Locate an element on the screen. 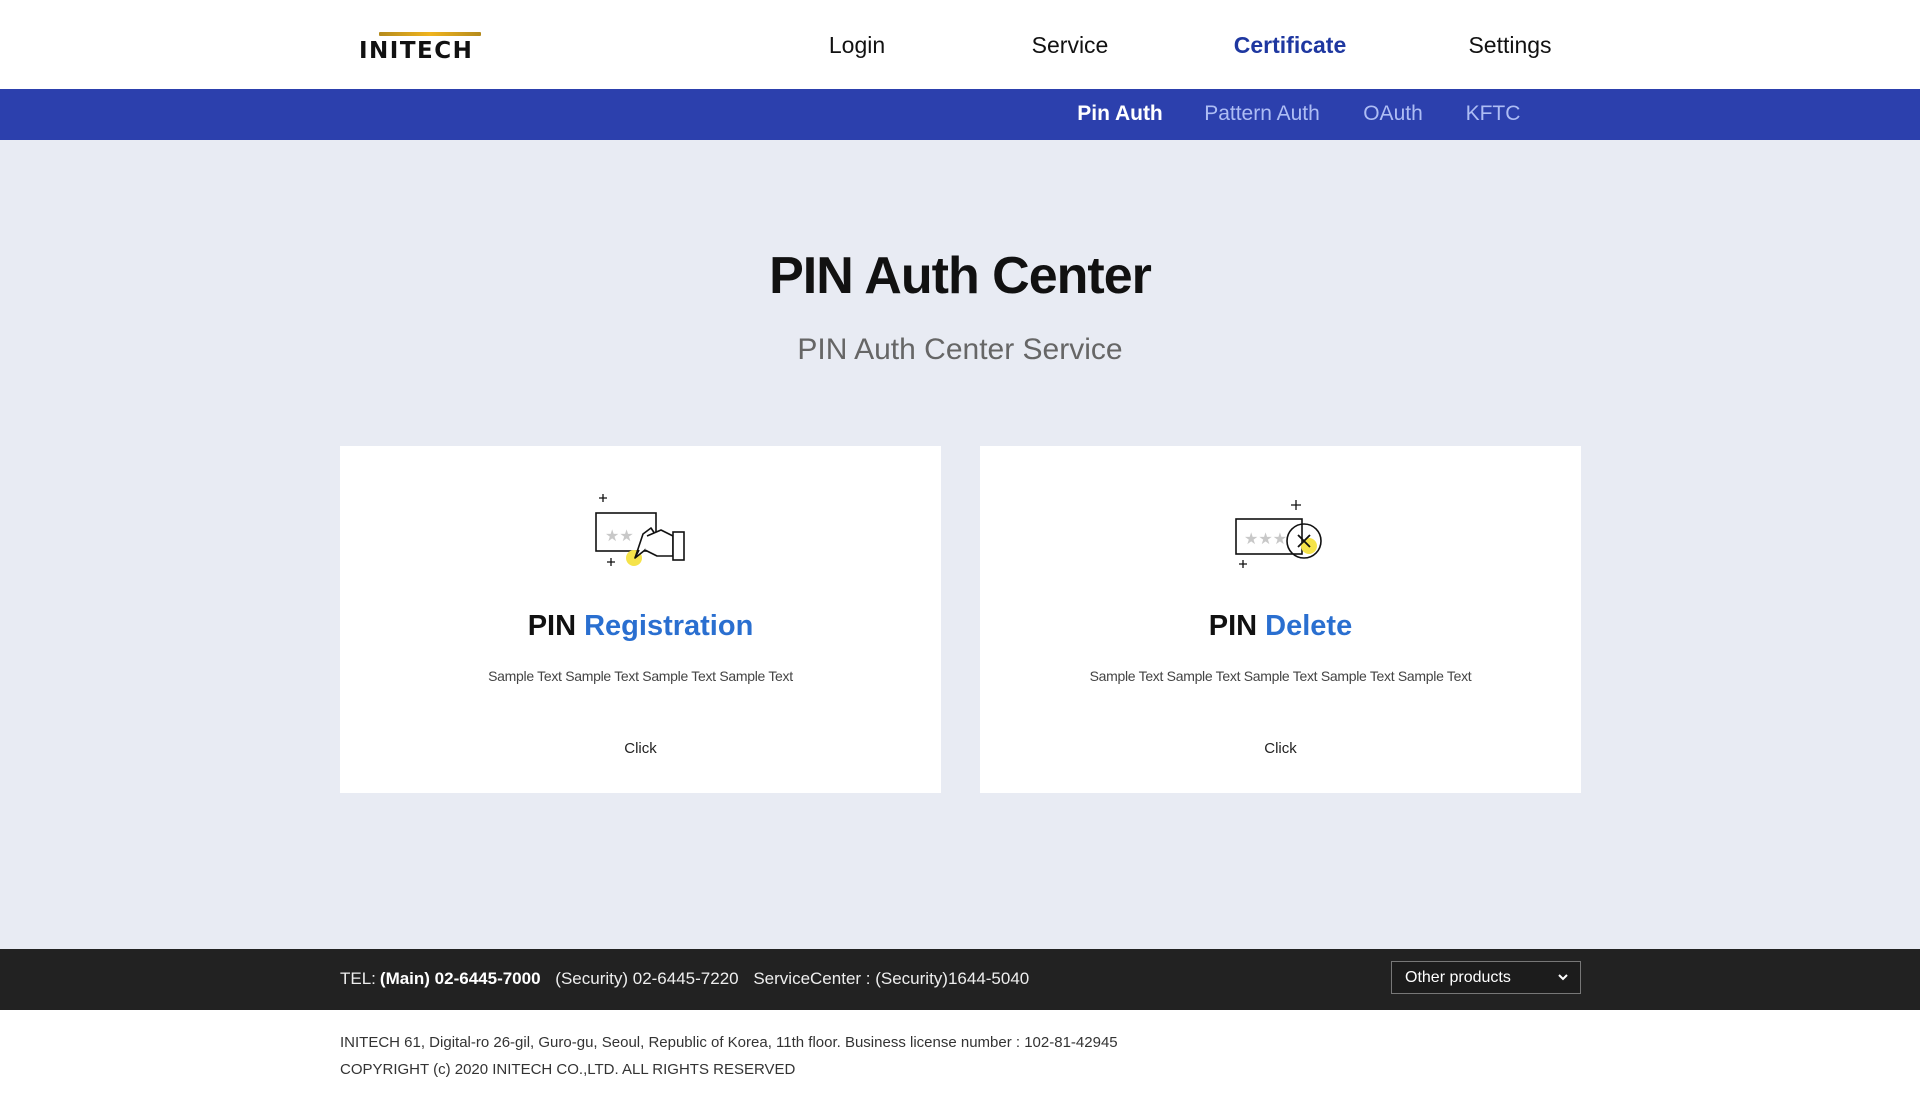  pin-delete-title: PIN Delete is located at coordinates (1280, 626).